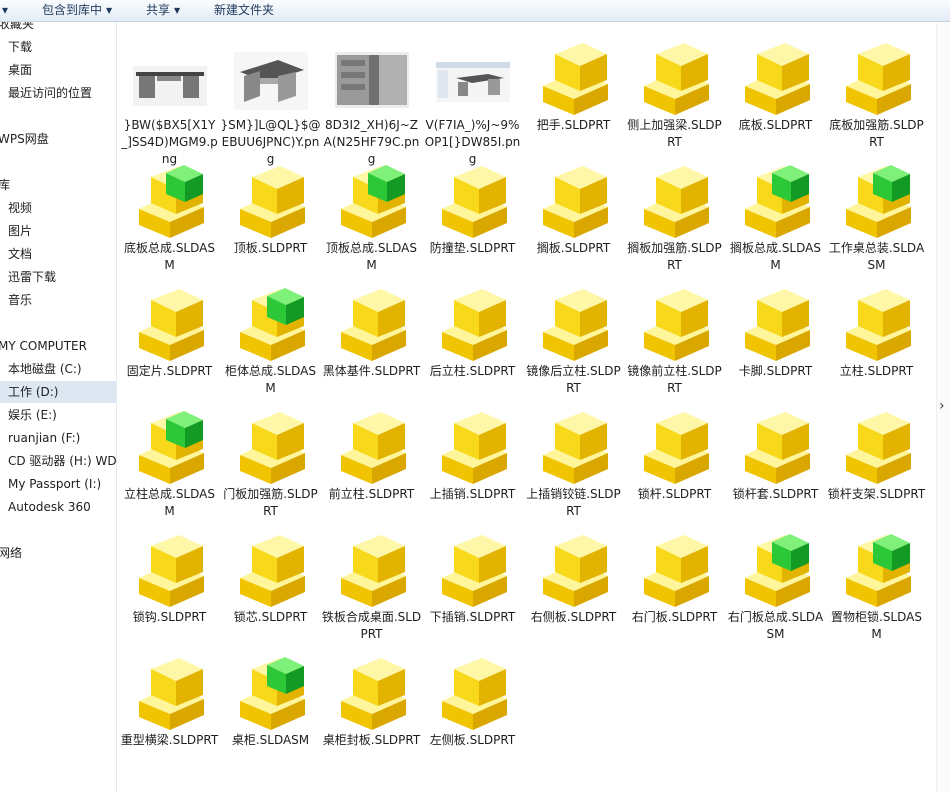  I want to click on file-item: 防撞垫.SLDPRT, so click(472, 223).